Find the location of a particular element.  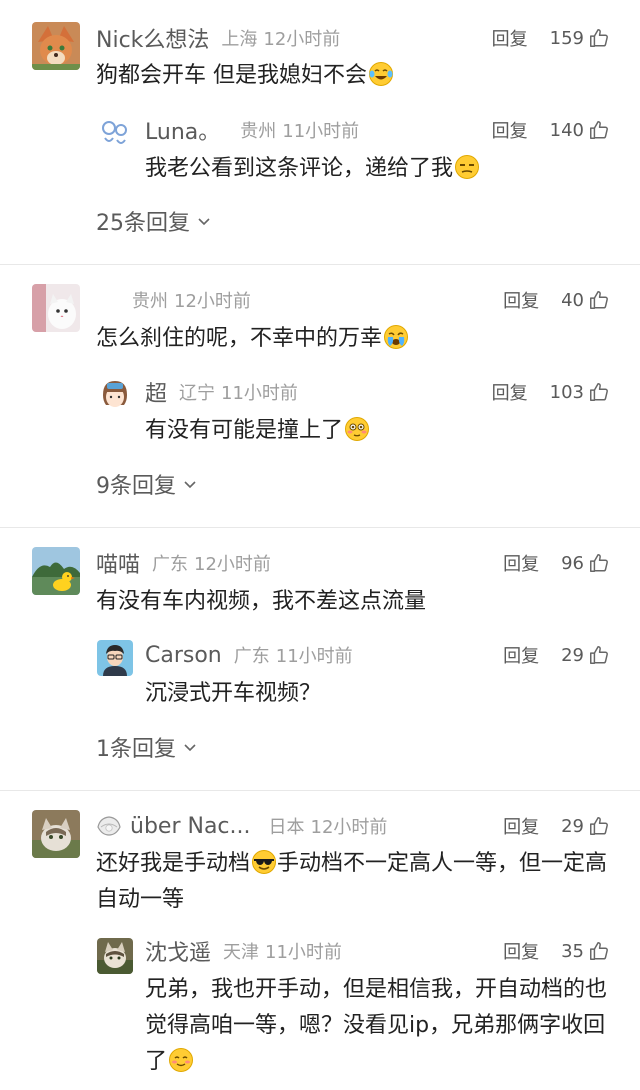

username: 喵喵 is located at coordinates (118, 563).